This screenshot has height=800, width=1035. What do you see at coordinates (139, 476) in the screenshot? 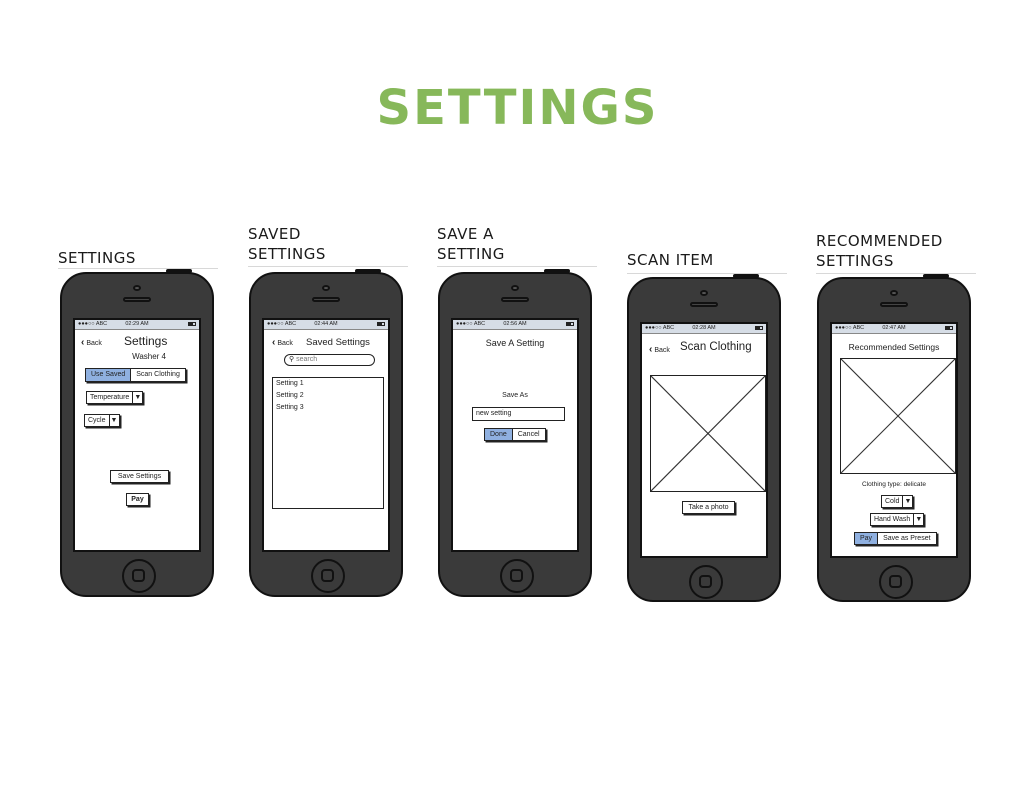
I see `save-settings-button: Save Settings` at bounding box center [139, 476].